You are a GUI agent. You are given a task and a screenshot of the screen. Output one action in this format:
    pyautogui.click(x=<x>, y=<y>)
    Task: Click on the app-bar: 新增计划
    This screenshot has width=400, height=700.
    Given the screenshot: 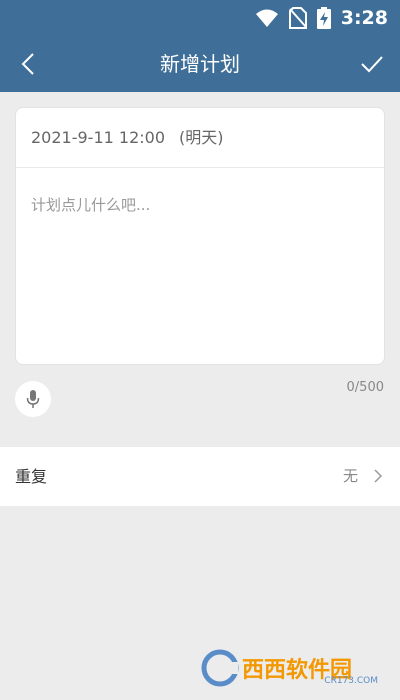 What is the action you would take?
    pyautogui.click(x=200, y=64)
    